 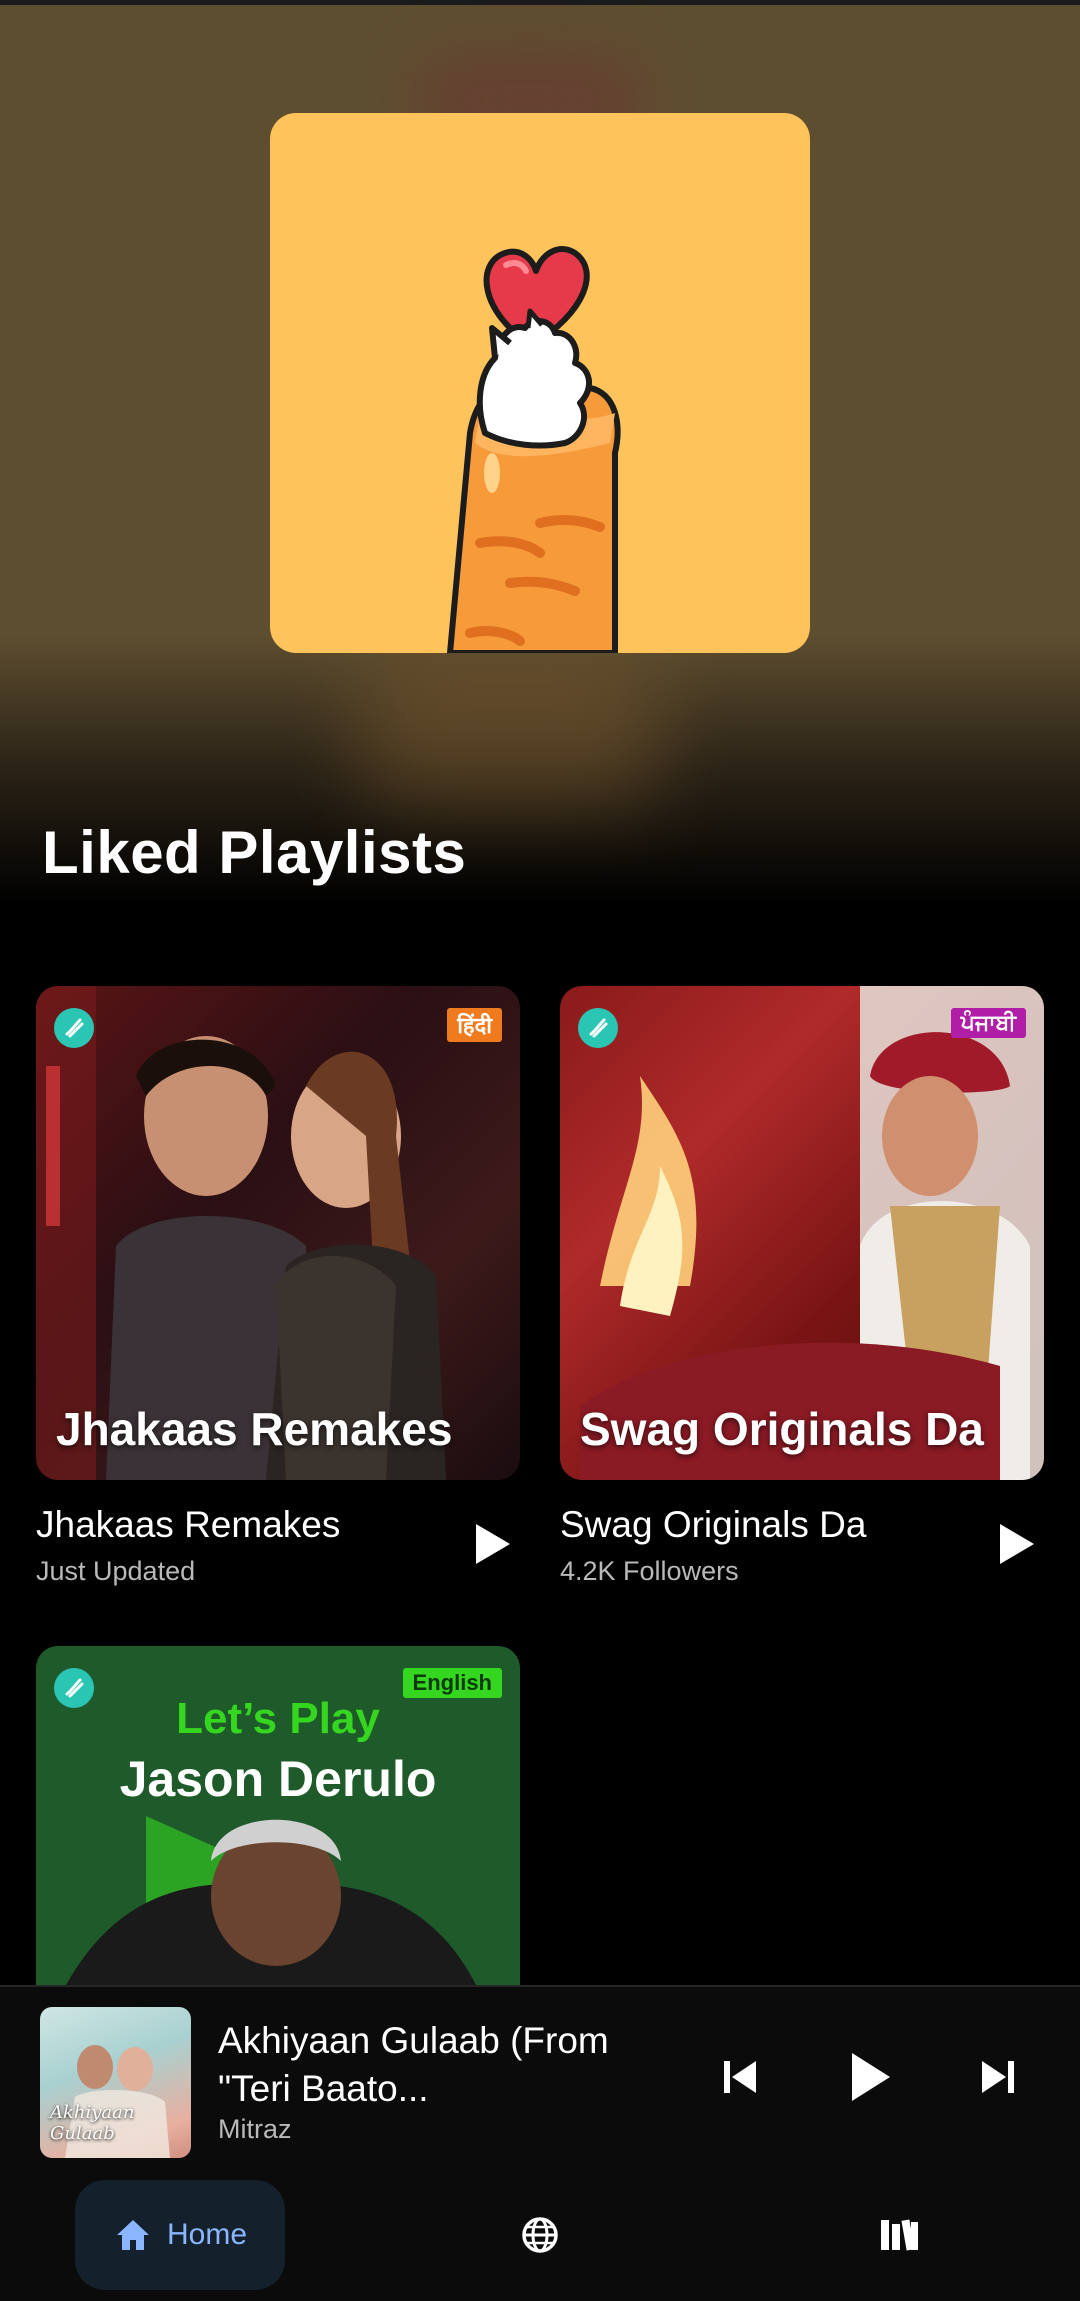 I want to click on playlist-subtitle: 4.2K Followers, so click(x=649, y=1571).